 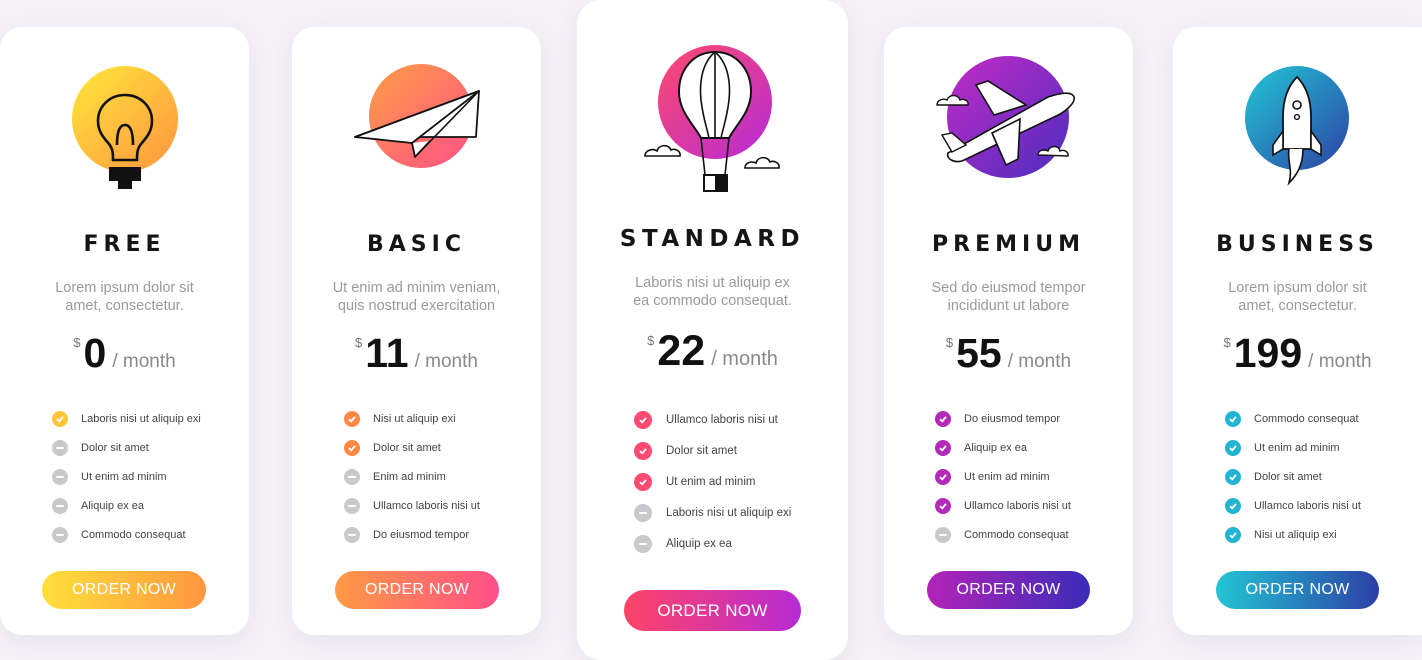 I want to click on feature-item: Do eiusmod tempor, so click(x=1003, y=418).